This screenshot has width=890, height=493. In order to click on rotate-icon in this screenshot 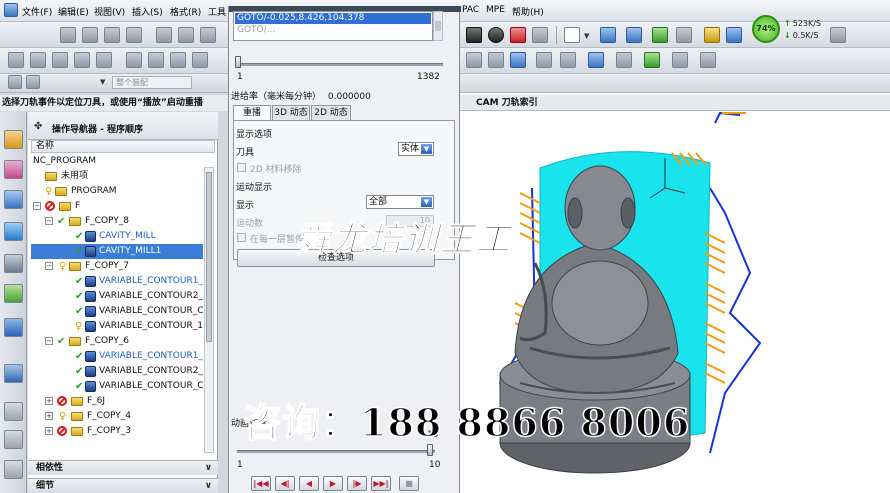, I will do `click(518, 60)`.